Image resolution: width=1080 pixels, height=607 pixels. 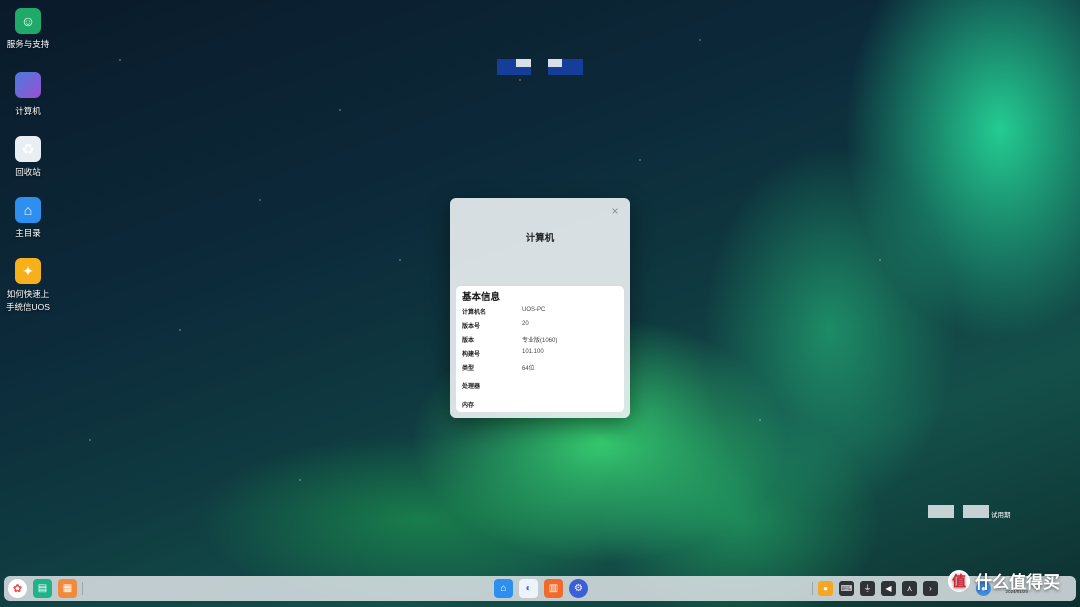 What do you see at coordinates (28, 300) in the screenshot?
I see `desktop-icon-label: 如何快速上 手统信UOS` at bounding box center [28, 300].